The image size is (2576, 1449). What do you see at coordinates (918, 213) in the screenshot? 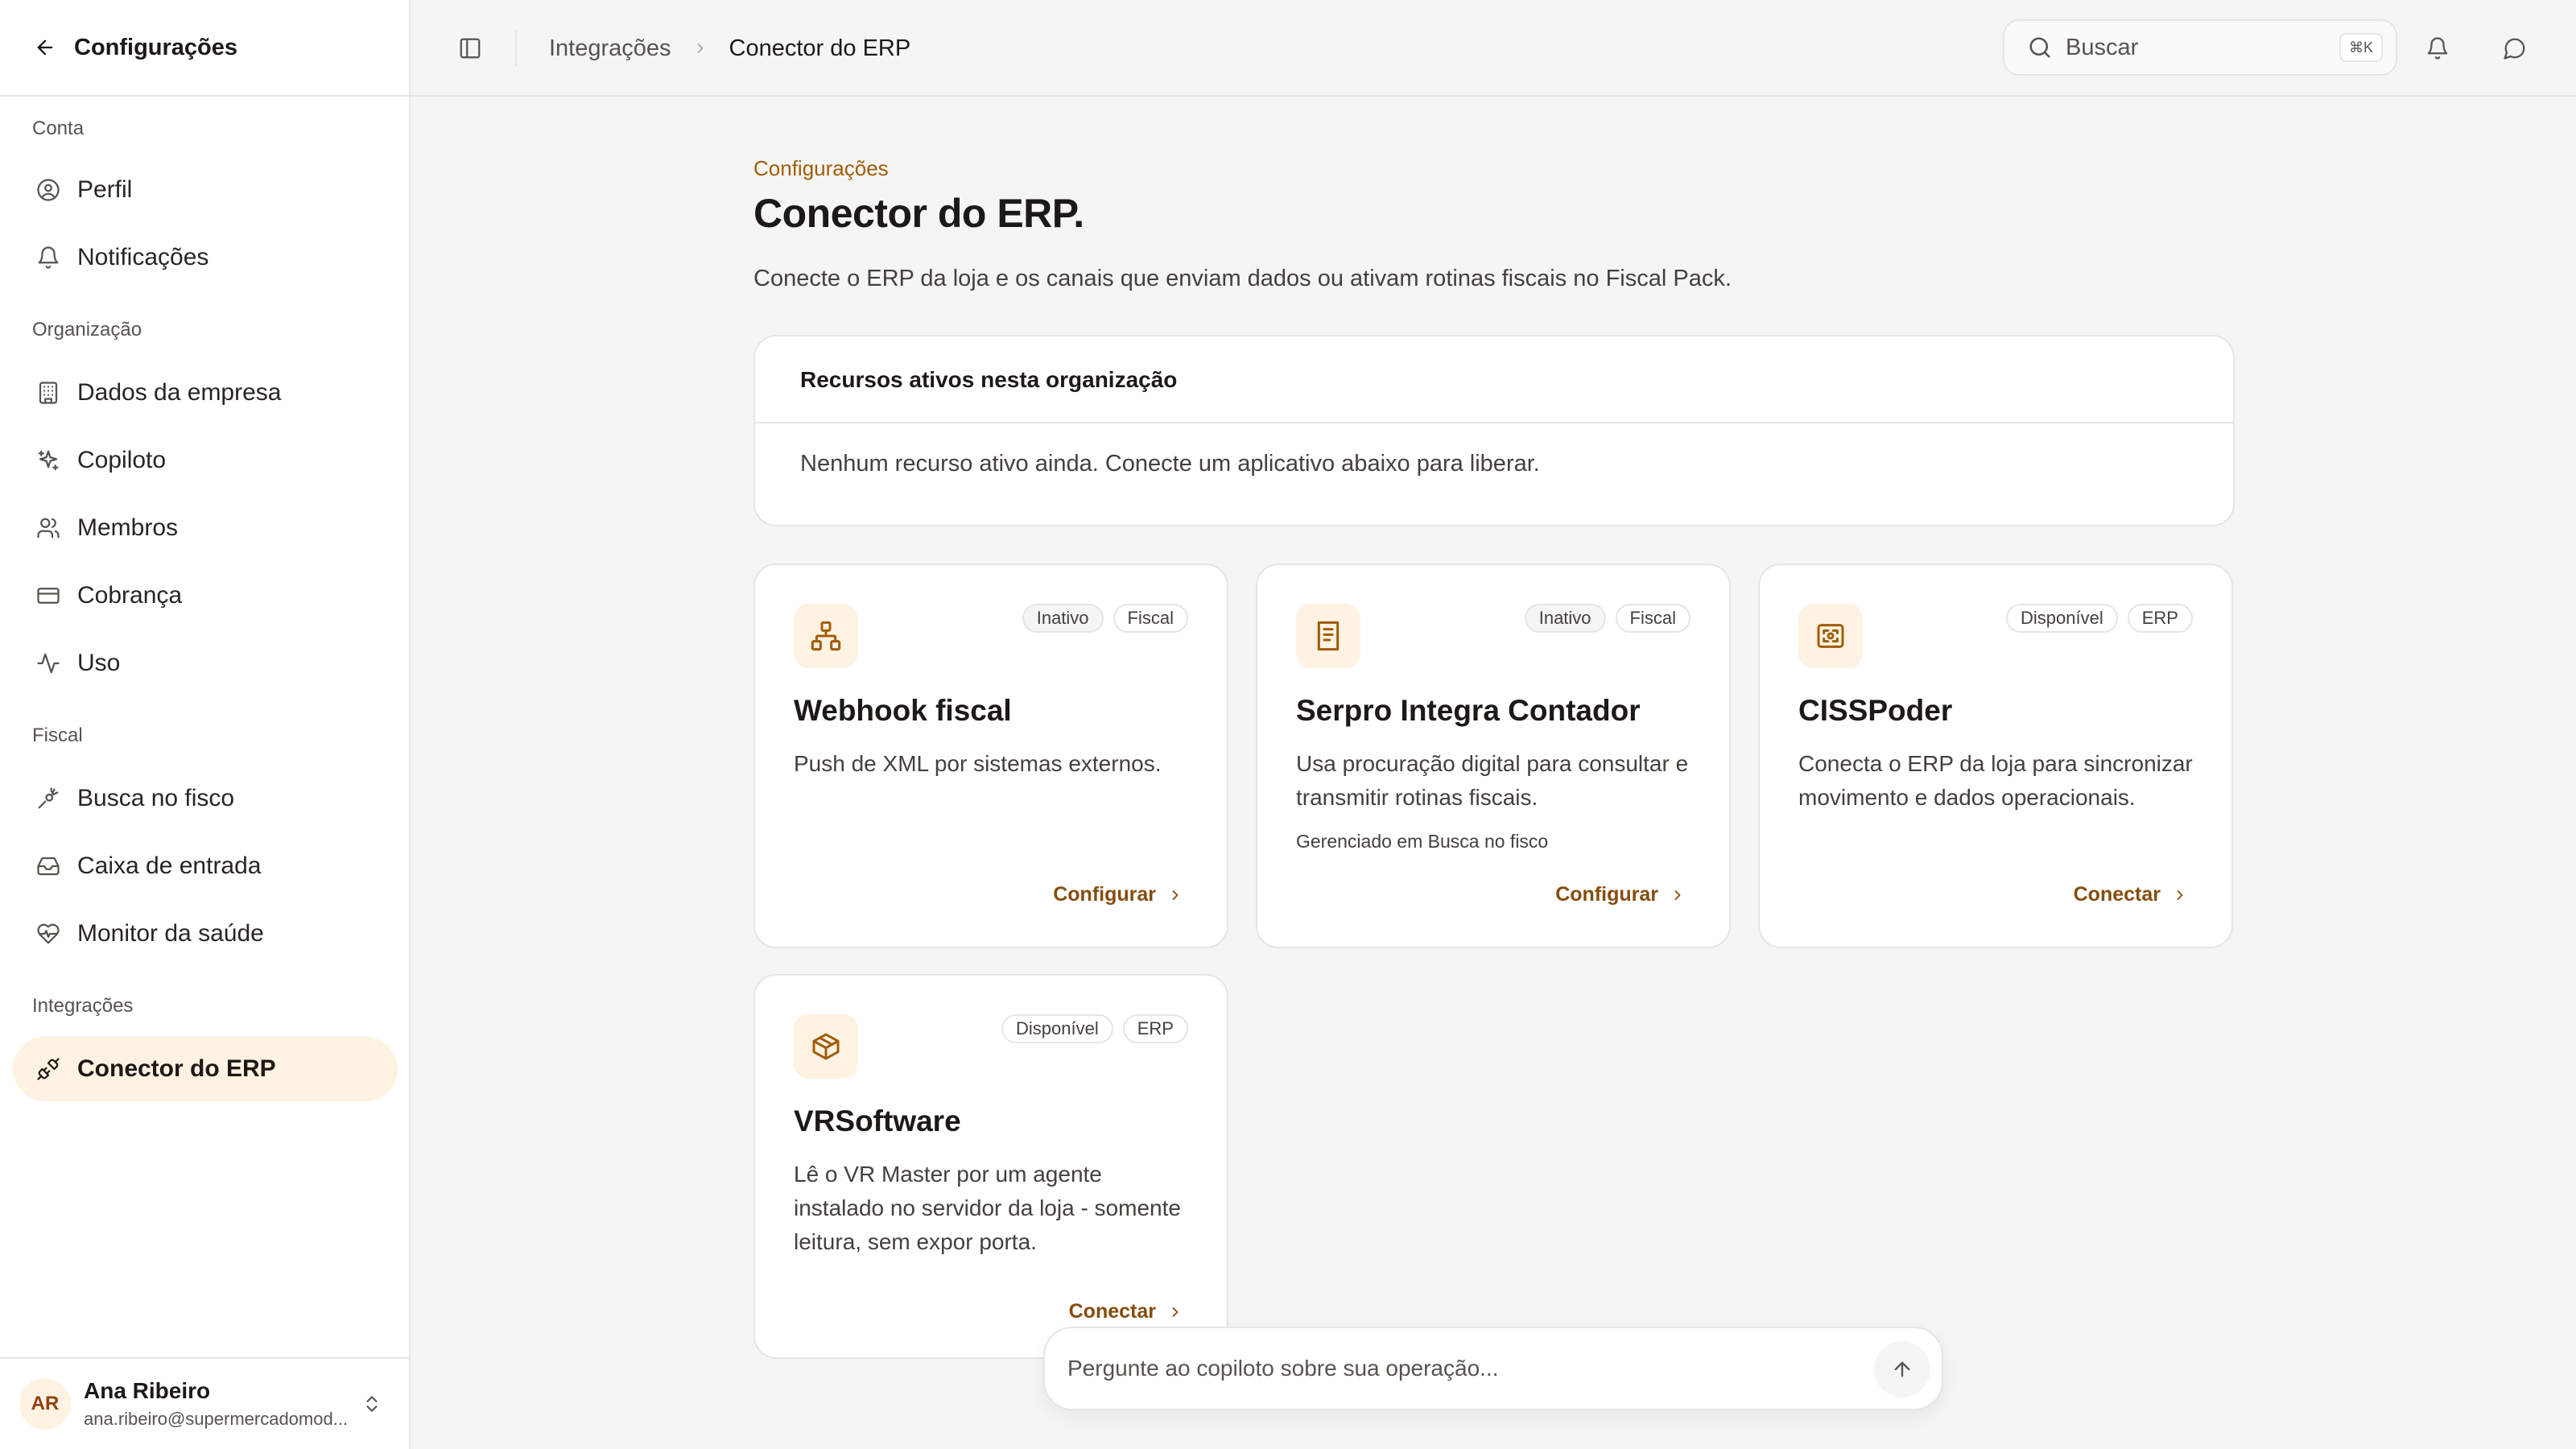
I see `page-title: Conector do ERP.` at bounding box center [918, 213].